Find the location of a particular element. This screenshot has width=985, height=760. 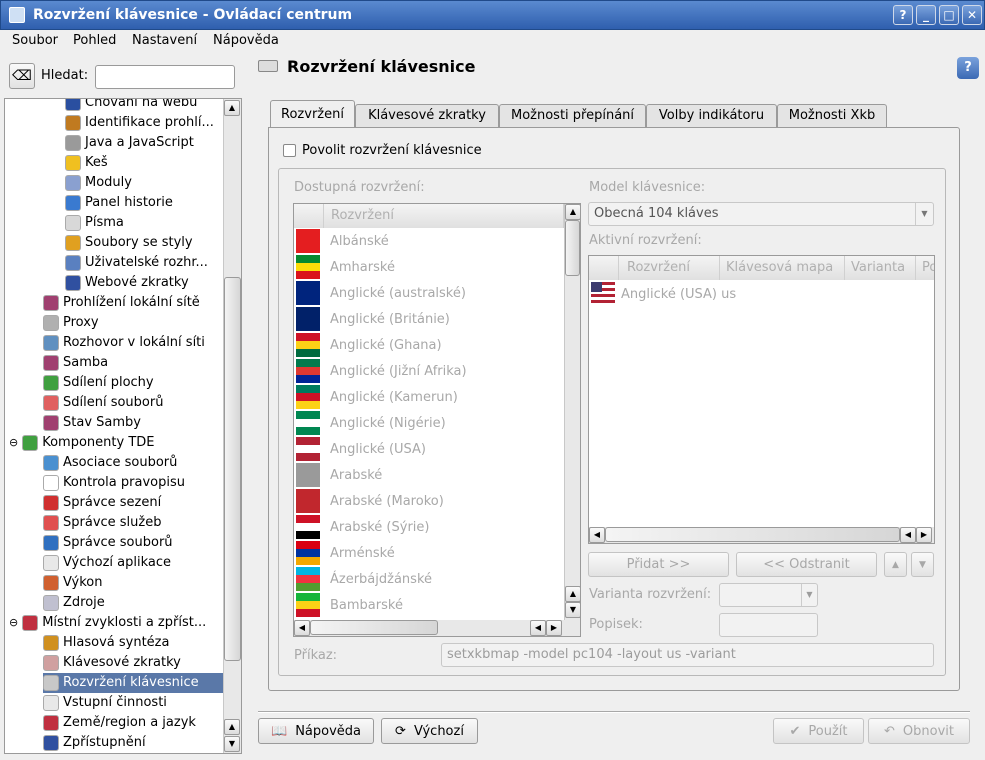

layout-list-item: Arabské (Sýrie) is located at coordinates (362, 527).